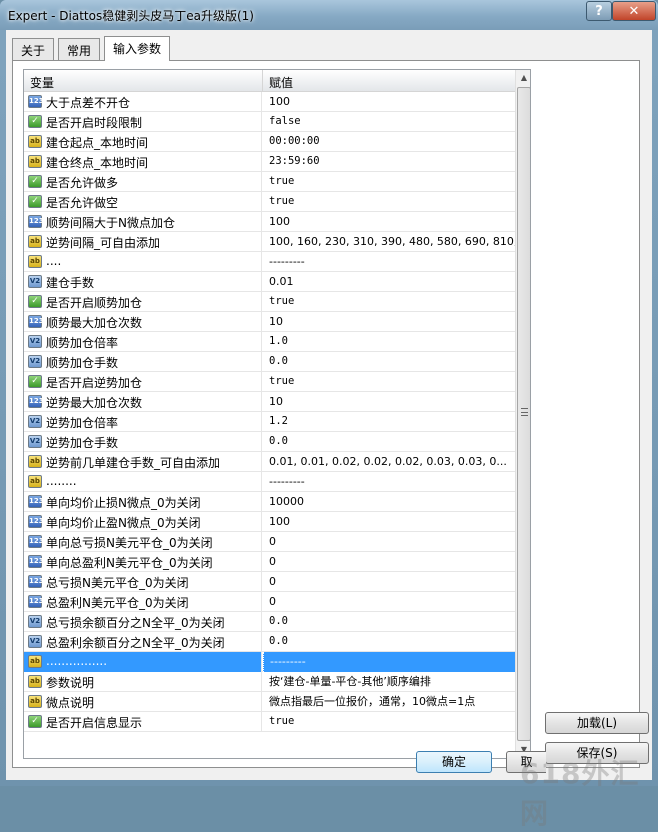  I want to click on table-row: 123 大于点差不开仓 100, so click(269, 102).